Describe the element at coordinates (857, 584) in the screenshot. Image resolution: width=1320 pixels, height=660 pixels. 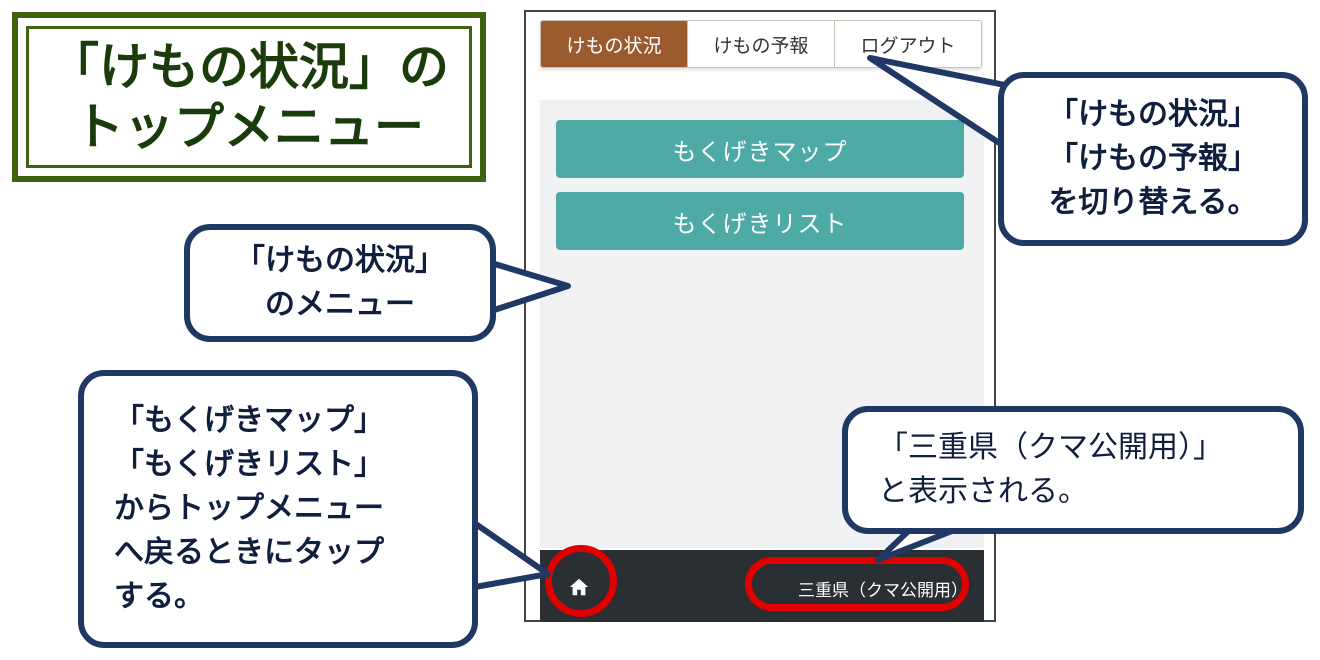
I see `region-highlight-ring` at that location.